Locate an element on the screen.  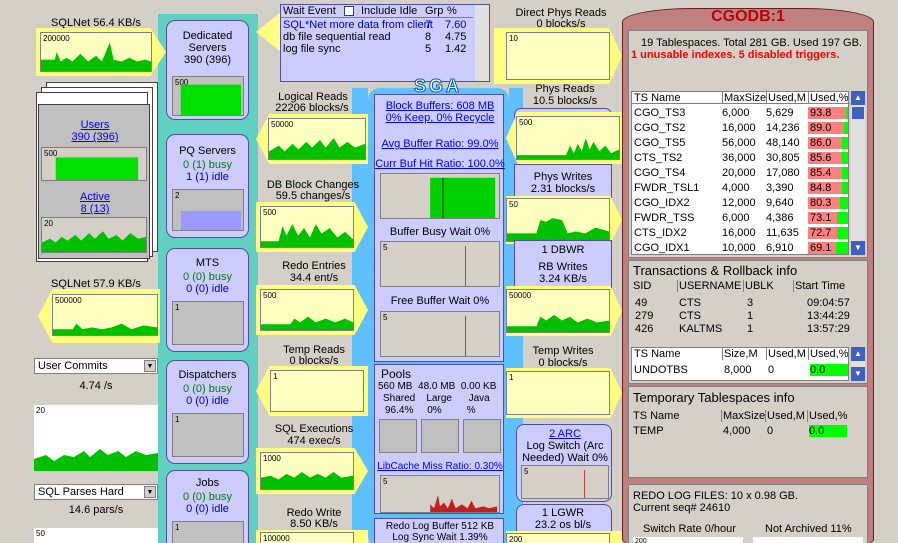
dedicated-servers-panel: Dedicated Servers 390 (396) 500 is located at coordinates (207, 70).